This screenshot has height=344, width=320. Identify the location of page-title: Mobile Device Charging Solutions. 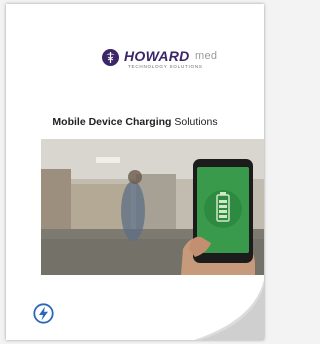
(135, 122).